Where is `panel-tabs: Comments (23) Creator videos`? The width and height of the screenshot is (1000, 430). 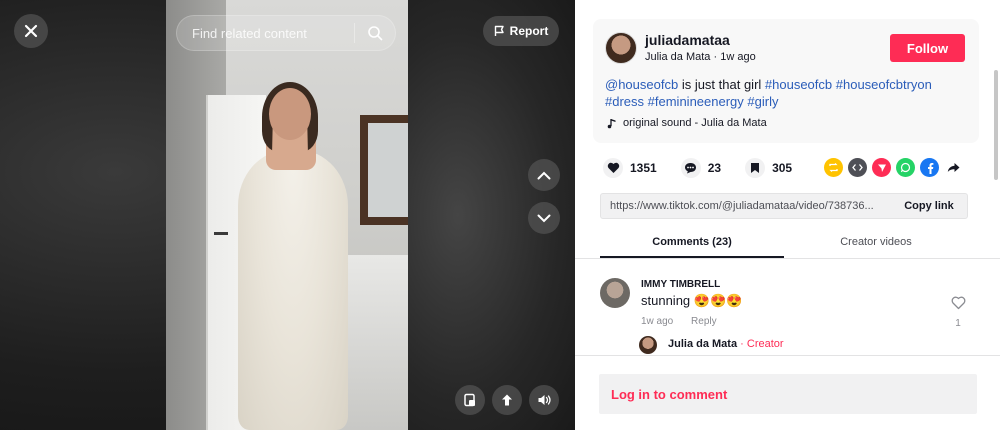
panel-tabs: Comments (23) Creator videos is located at coordinates (784, 243).